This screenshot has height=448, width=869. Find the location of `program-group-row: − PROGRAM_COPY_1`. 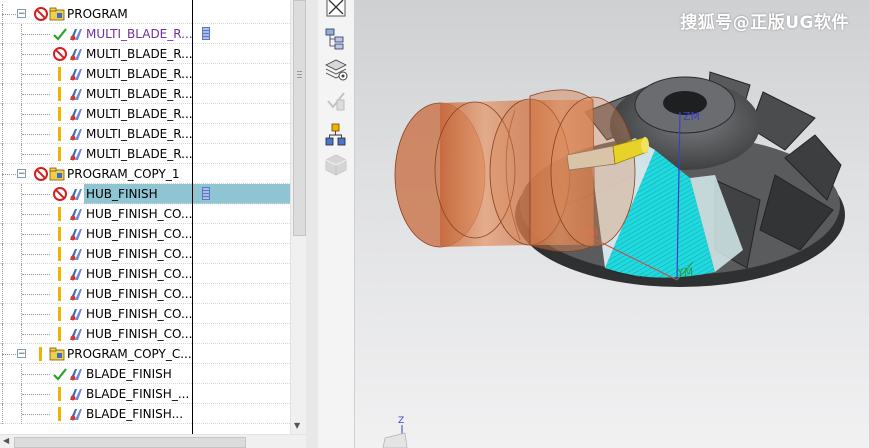

program-group-row: − PROGRAM_COPY_1 is located at coordinates (145, 174).